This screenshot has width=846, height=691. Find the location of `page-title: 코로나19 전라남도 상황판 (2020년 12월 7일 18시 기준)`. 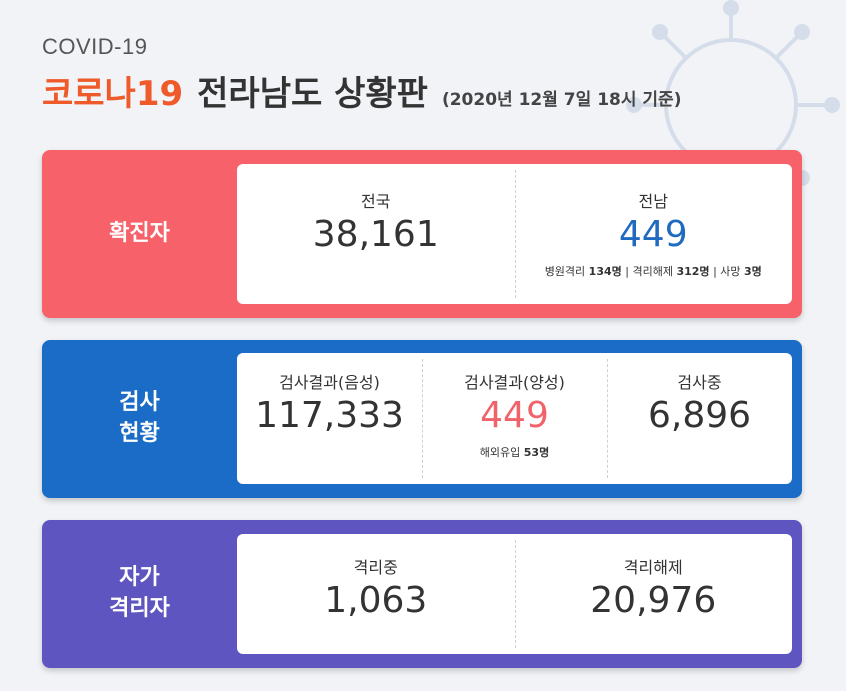

page-title: 코로나19 전라남도 상황판 (2020년 12월 7일 18시 기준) is located at coordinates (361, 90).